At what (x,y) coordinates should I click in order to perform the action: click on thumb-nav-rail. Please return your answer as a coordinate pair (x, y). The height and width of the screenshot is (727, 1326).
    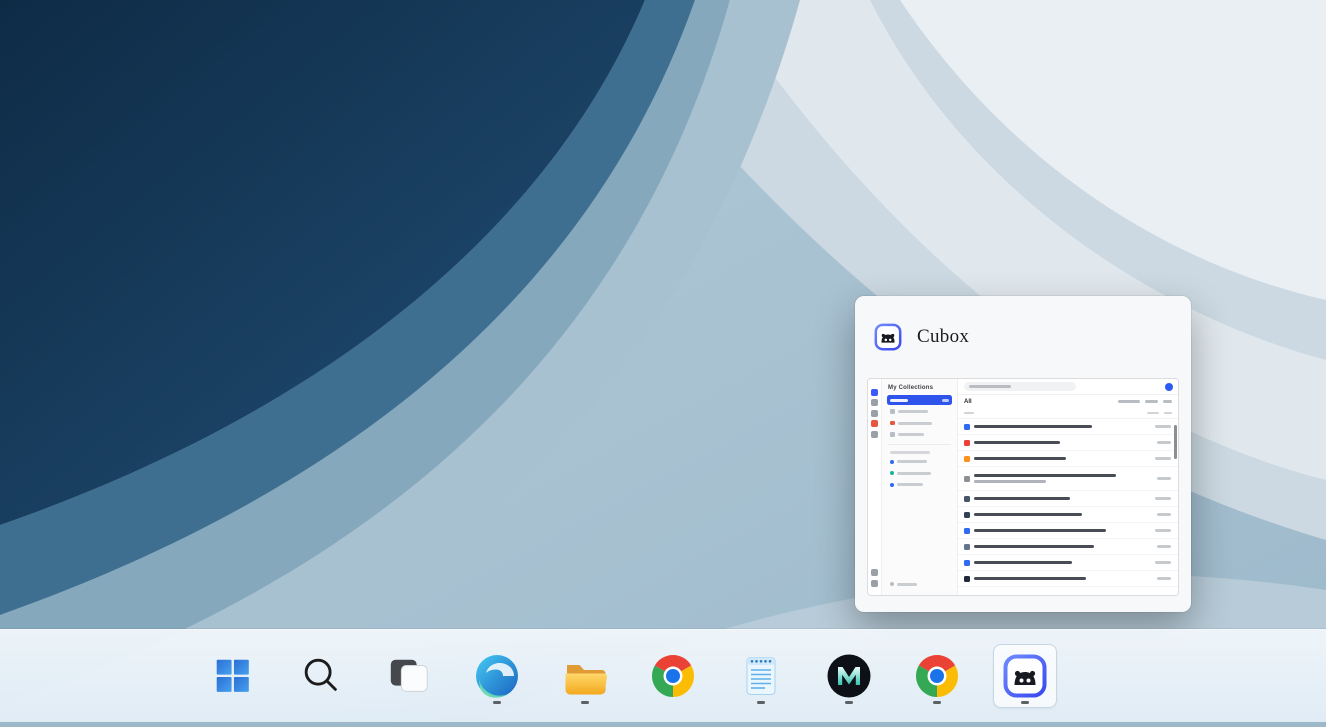
    Looking at the image, I should click on (875, 487).